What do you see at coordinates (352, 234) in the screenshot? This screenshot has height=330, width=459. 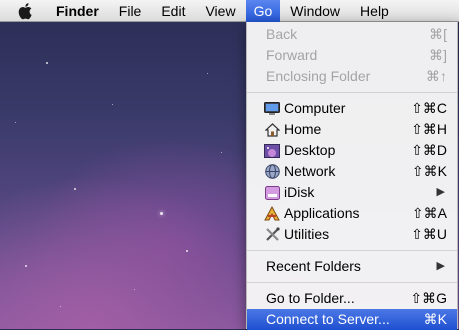 I see `menu-item-utilities: Utilities ⇧⌘U` at bounding box center [352, 234].